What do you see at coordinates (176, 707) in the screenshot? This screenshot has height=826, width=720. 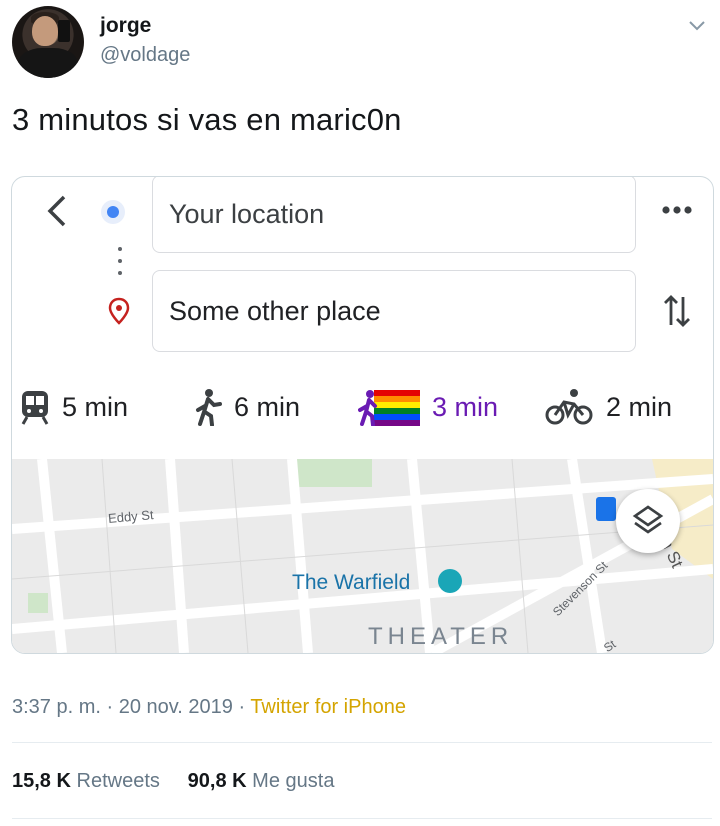 I see `tweet-date: 20 nov. 2019` at bounding box center [176, 707].